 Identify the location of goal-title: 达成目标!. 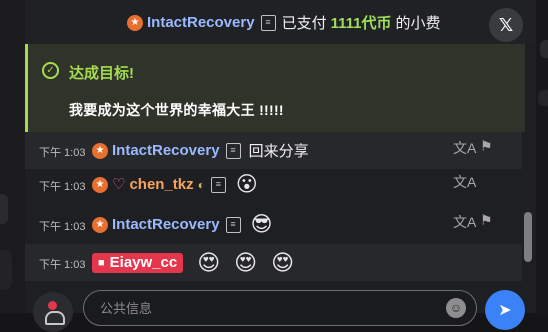
(101, 73).